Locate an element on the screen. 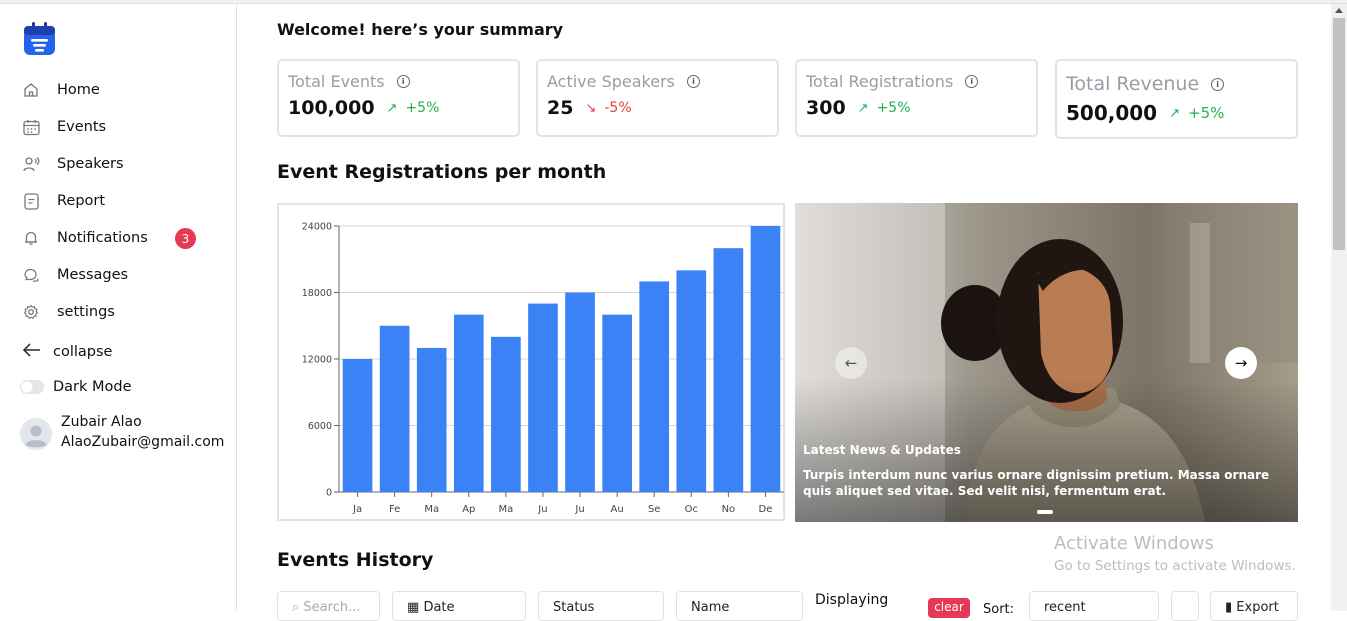 The height and width of the screenshot is (621, 1347). x-tick-label: Ju is located at coordinates (579, 509).